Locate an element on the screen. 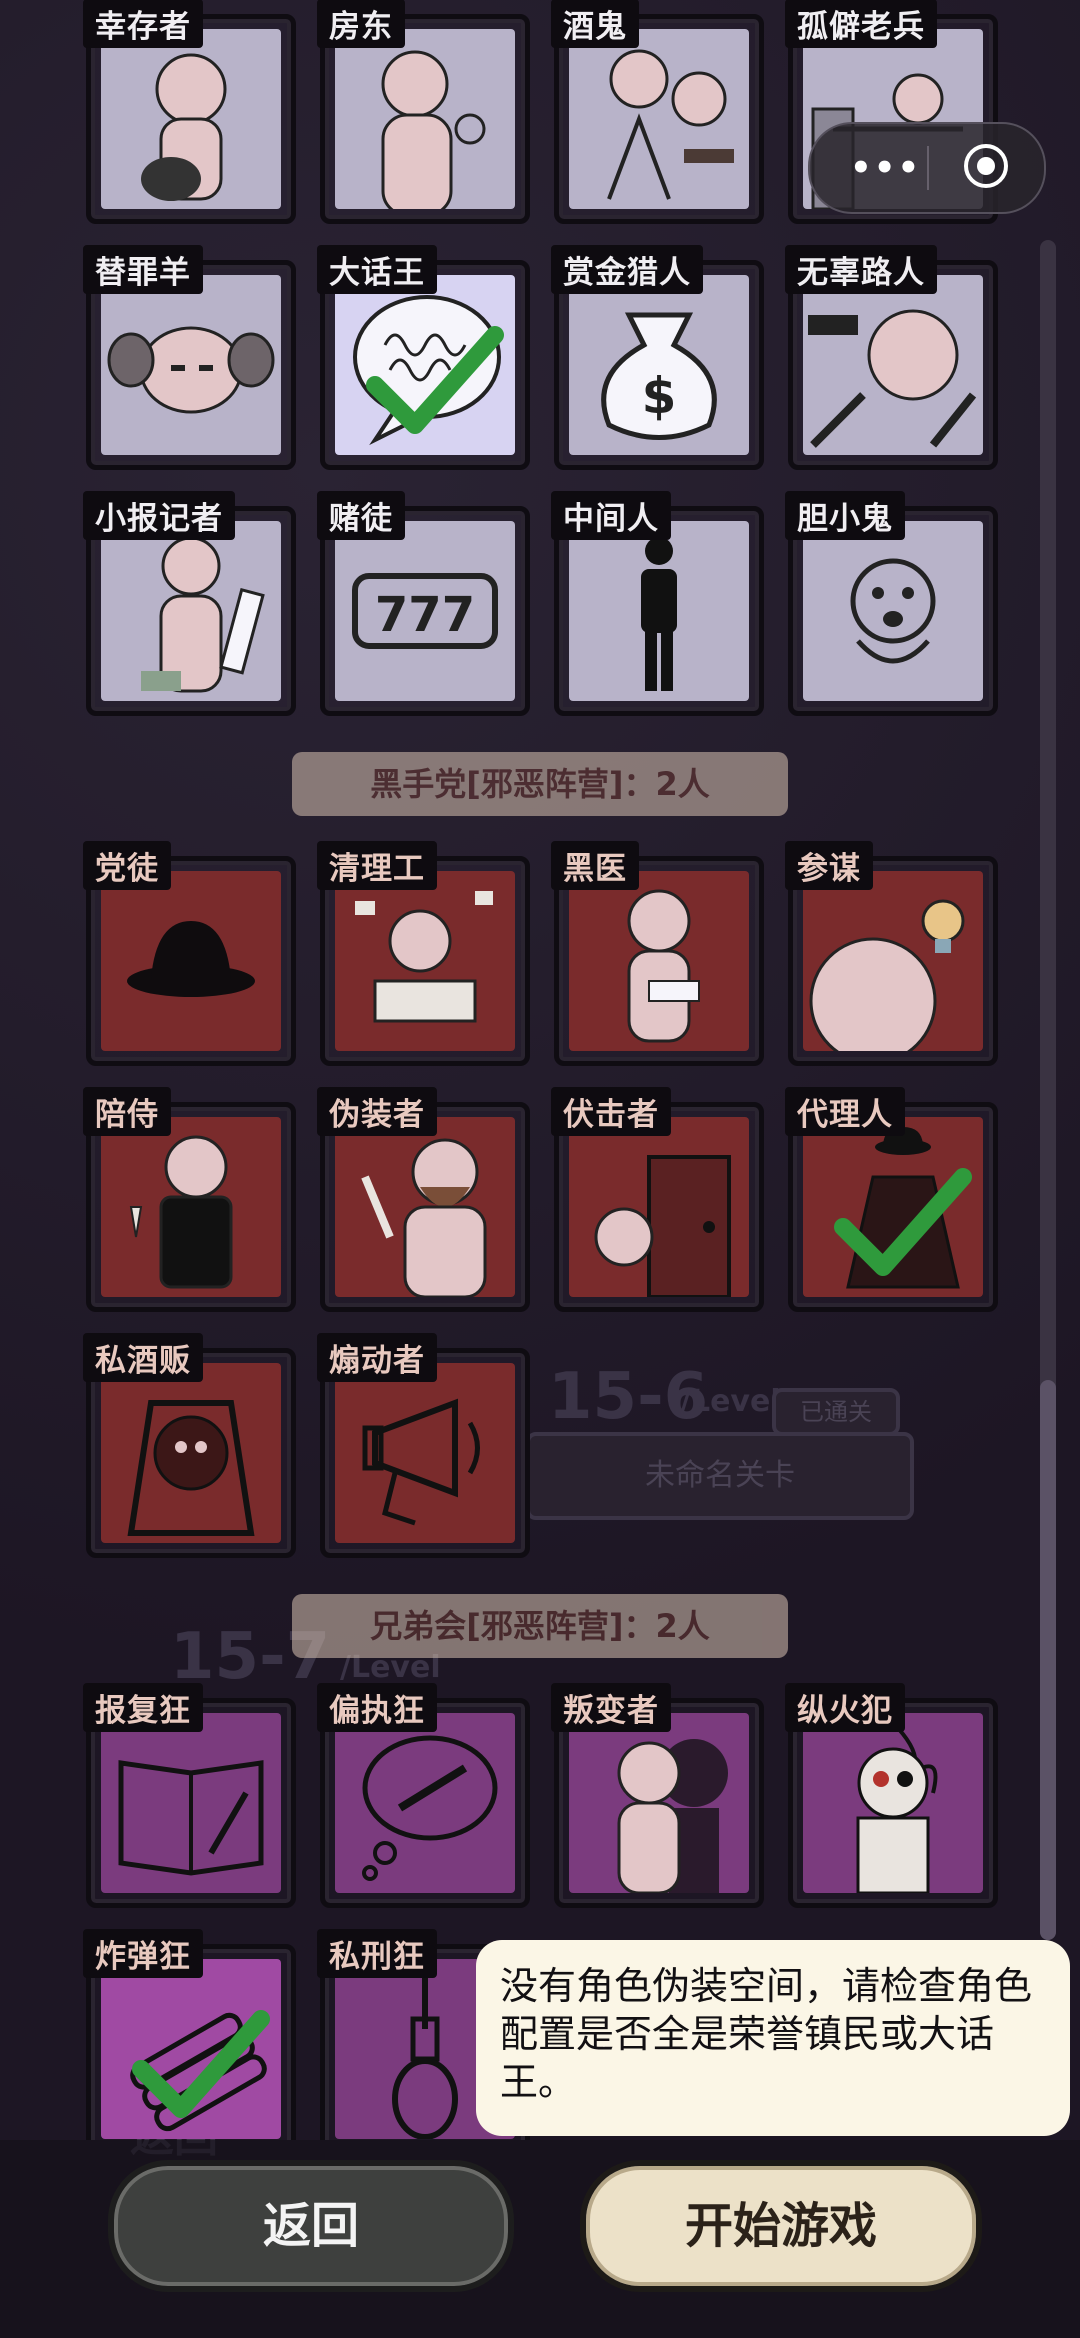 The width and height of the screenshot is (1080, 2338). toast-message: 没有角色伪装空间，请检查角色配置是否全是荣誉镇民或大话王。 is located at coordinates (766, 2034).